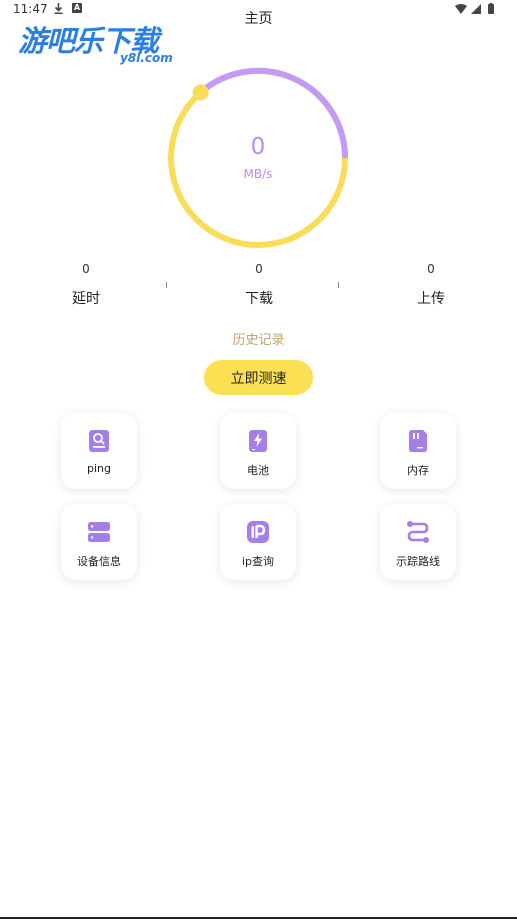 The width and height of the screenshot is (517, 919). What do you see at coordinates (258, 561) in the screenshot?
I see `tile-label: ip查询` at bounding box center [258, 561].